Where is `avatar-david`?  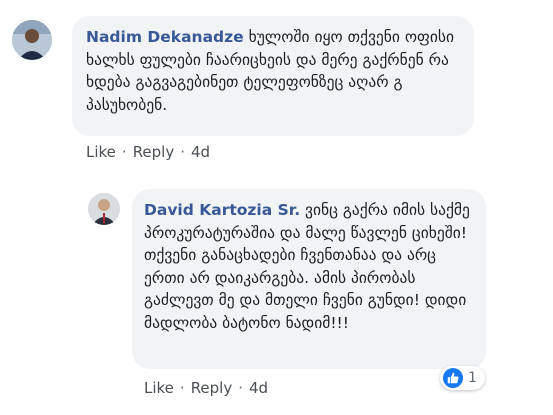 avatar-david is located at coordinates (104, 209).